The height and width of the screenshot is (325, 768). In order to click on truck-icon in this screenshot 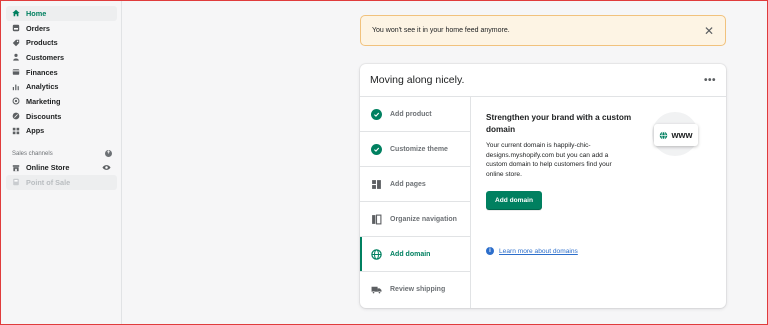, I will do `click(376, 289)`.